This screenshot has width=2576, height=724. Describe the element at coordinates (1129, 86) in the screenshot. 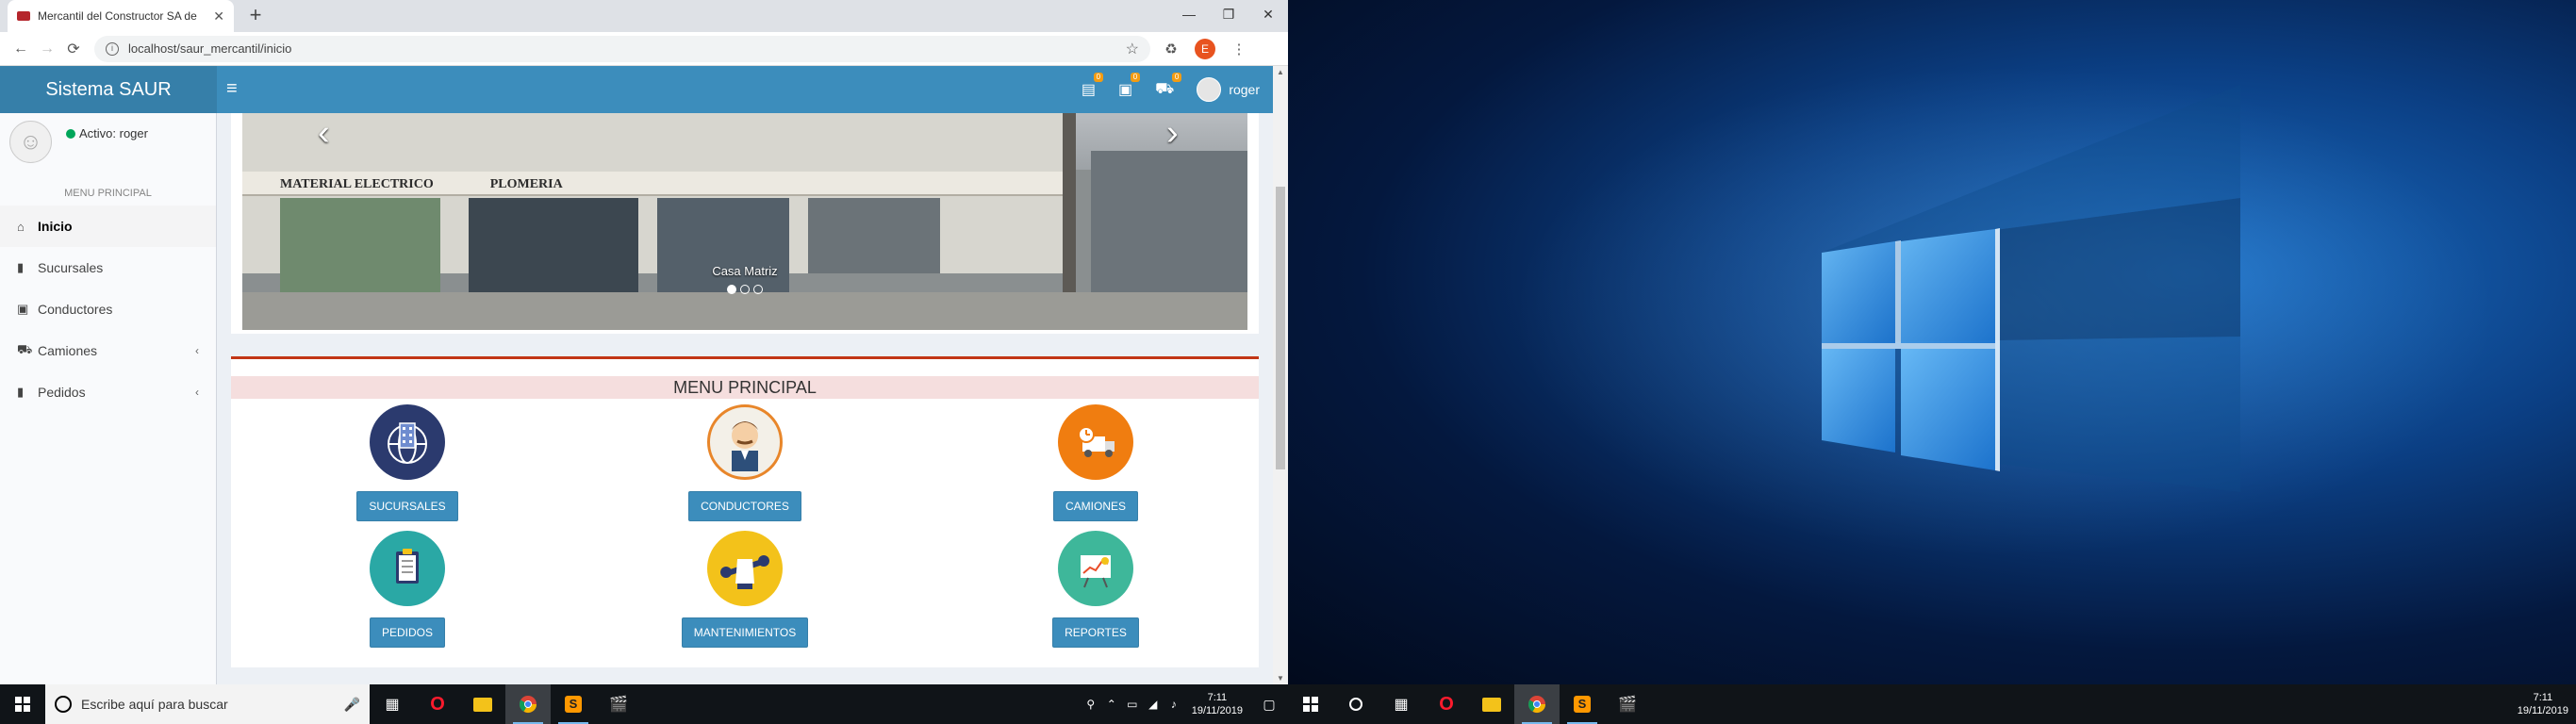

I see `notification-id-card-icon: ▣ 0` at that location.